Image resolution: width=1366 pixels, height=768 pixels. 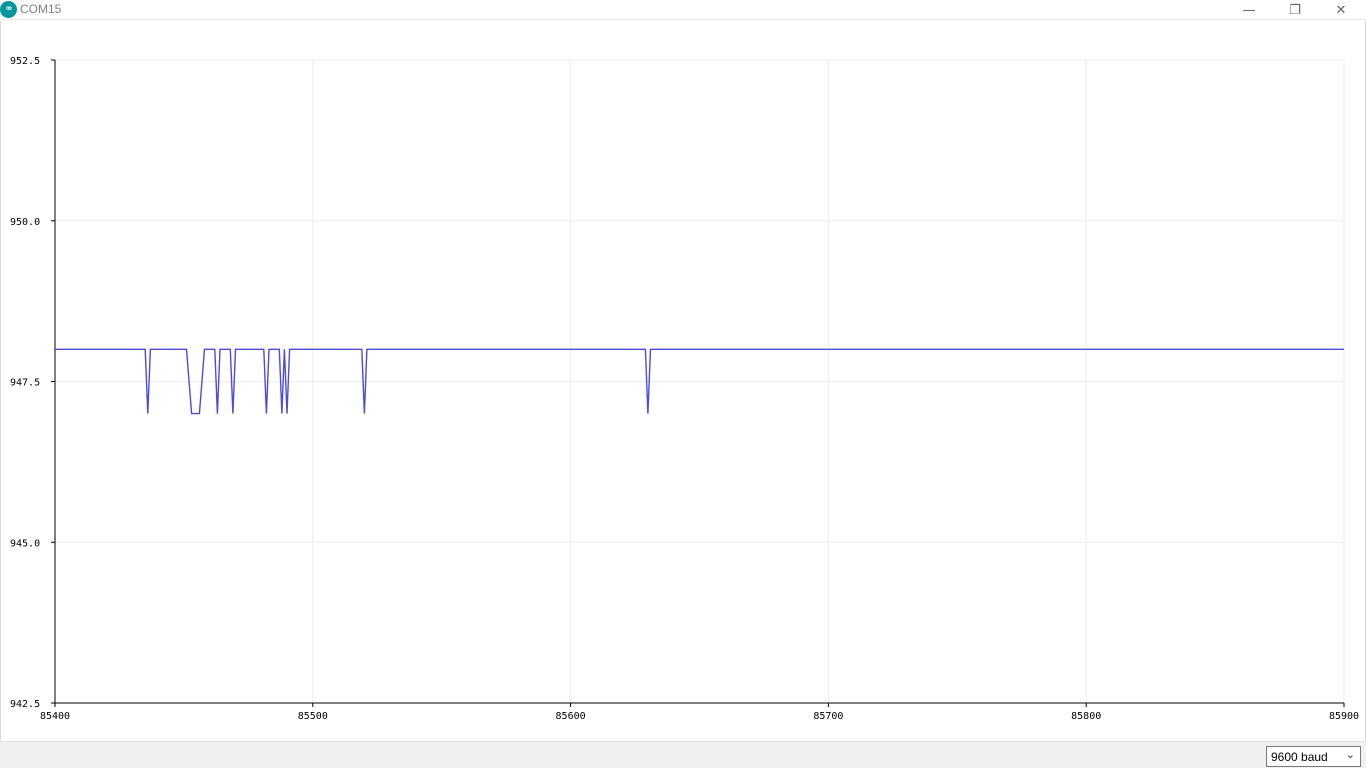 I want to click on y-tick-label: 952.5, so click(x=25, y=61).